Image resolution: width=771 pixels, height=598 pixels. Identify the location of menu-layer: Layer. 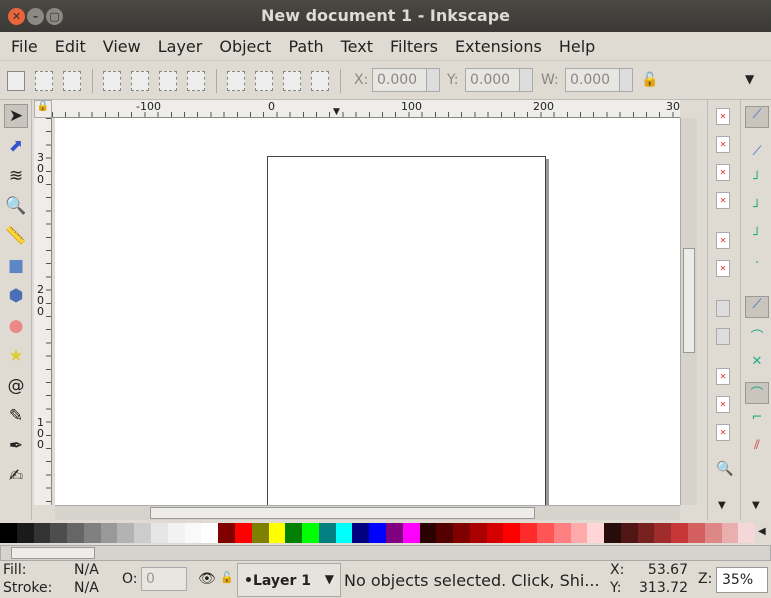
(180, 46).